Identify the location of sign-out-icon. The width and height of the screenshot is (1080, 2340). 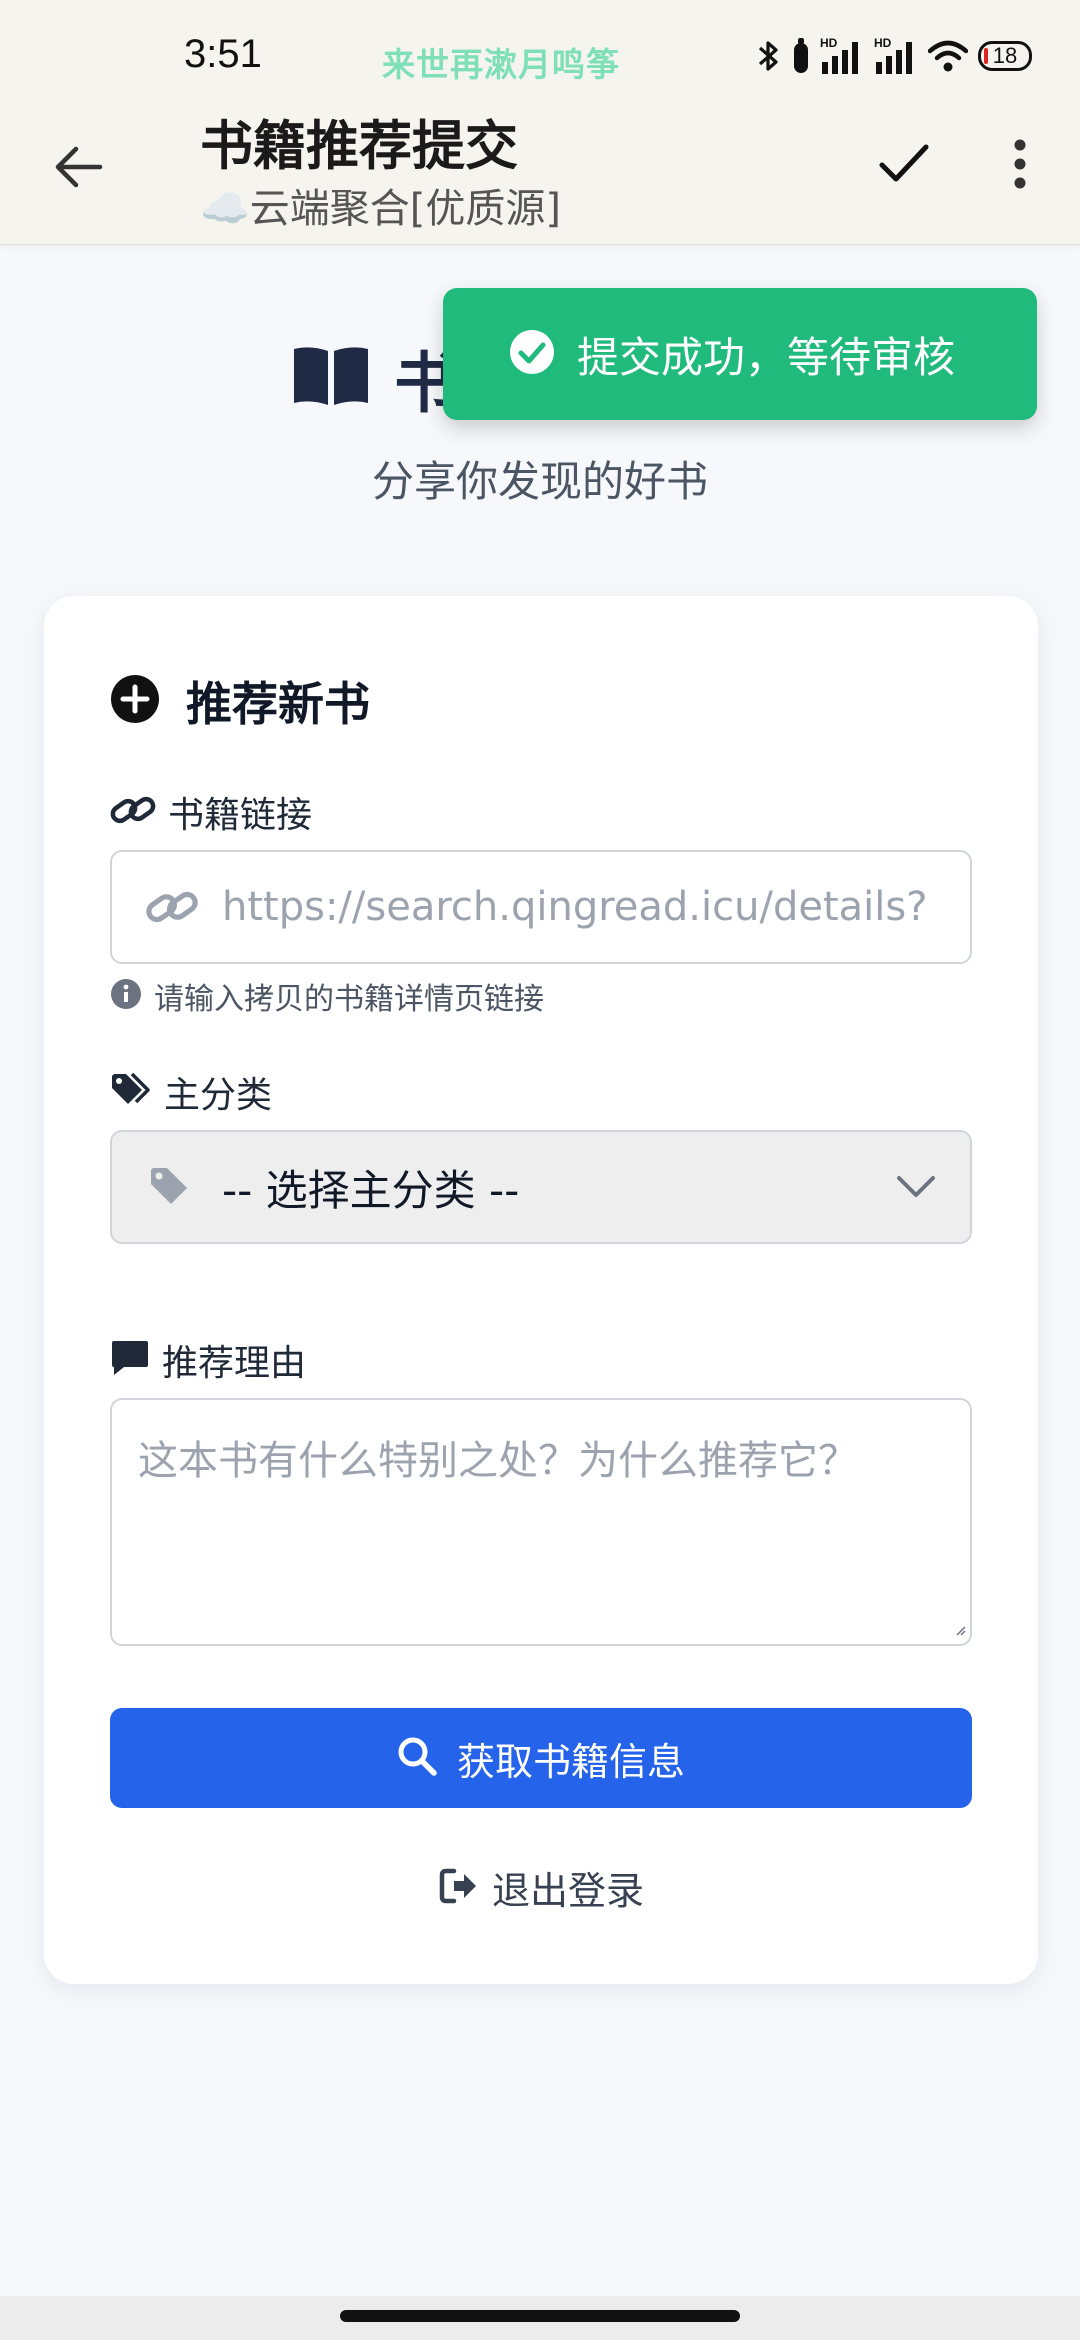
(459, 1888).